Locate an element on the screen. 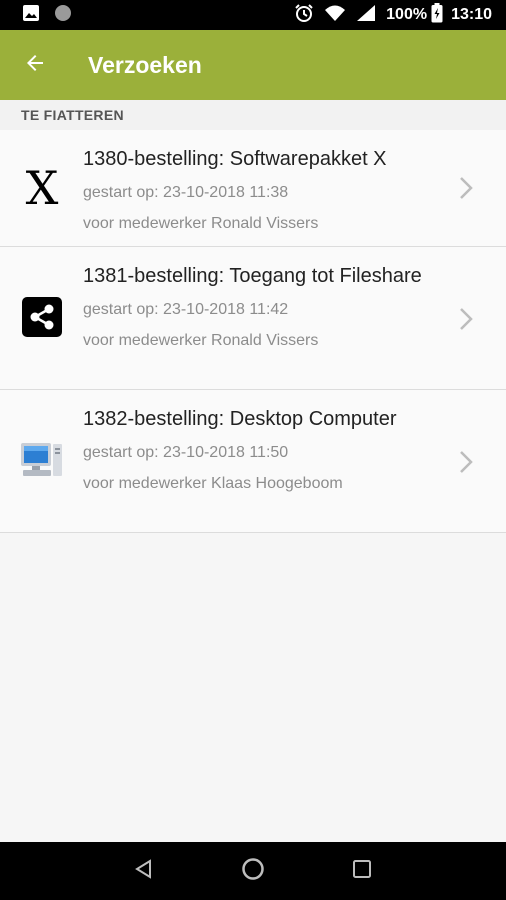 The height and width of the screenshot is (900, 506). nav-home-button is located at coordinates (253, 871).